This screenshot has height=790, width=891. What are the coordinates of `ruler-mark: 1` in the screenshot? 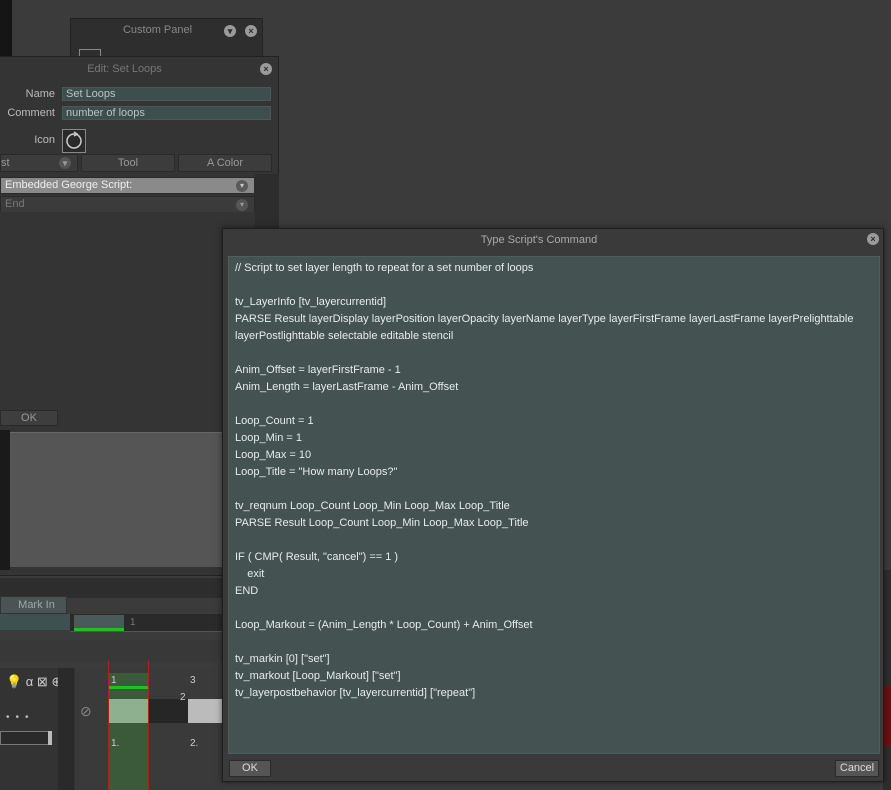 It's located at (133, 622).